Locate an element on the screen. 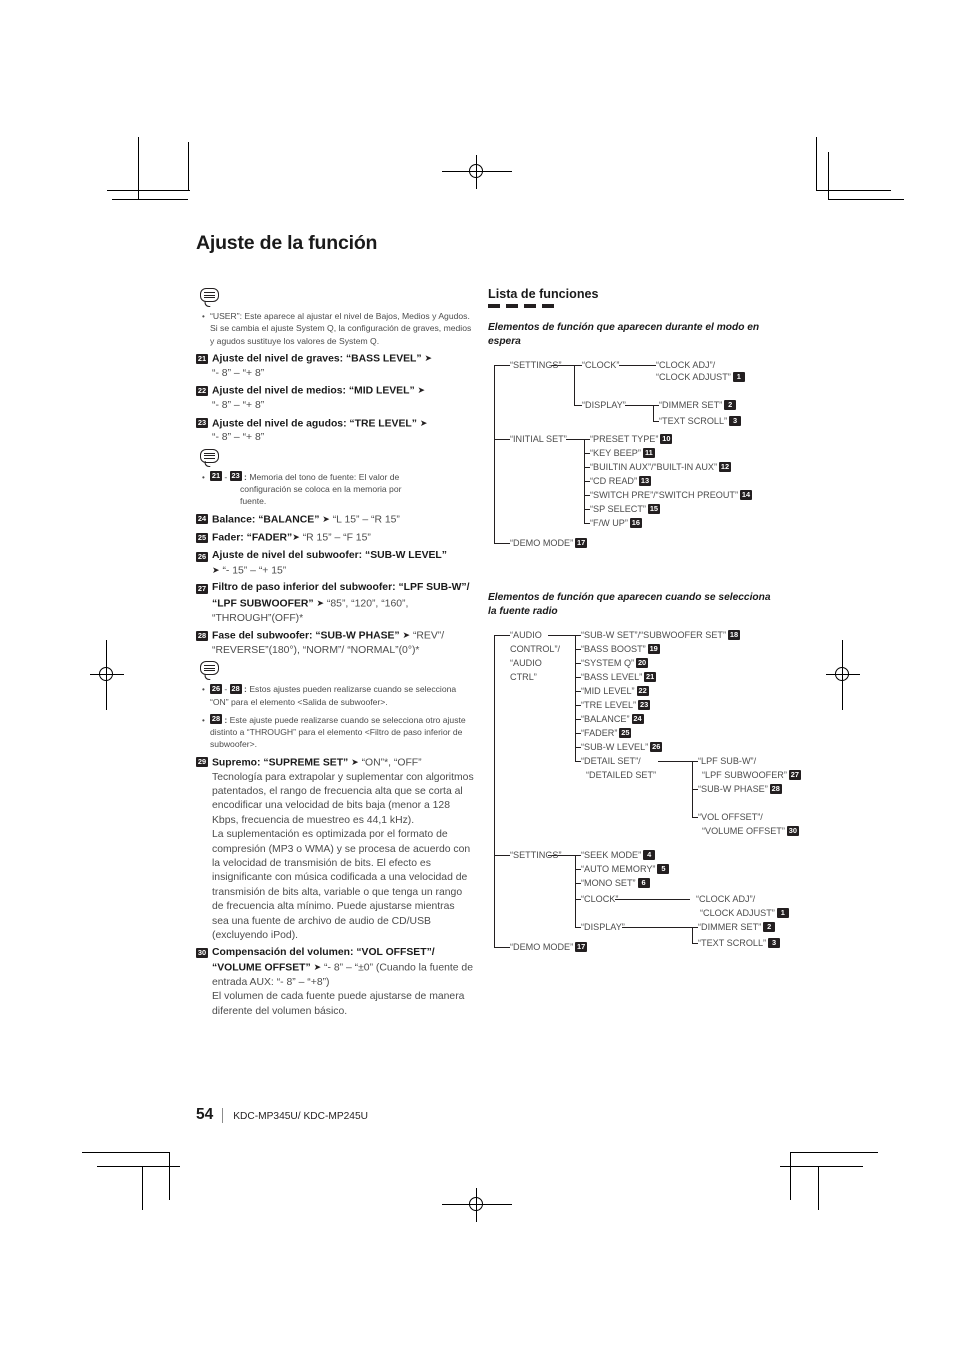 The height and width of the screenshot is (1350, 954). tree-node-system-q: “SYSTEM Q” is located at coordinates (608, 663).